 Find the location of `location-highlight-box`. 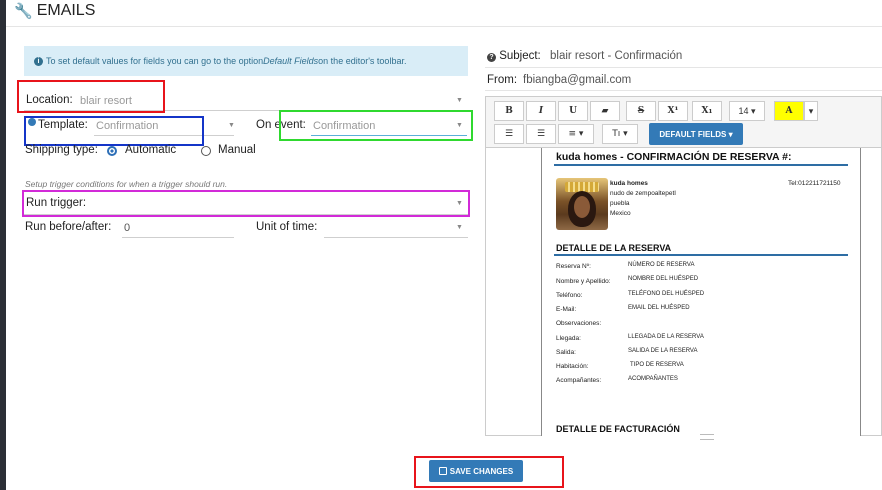

location-highlight-box is located at coordinates (91, 96).